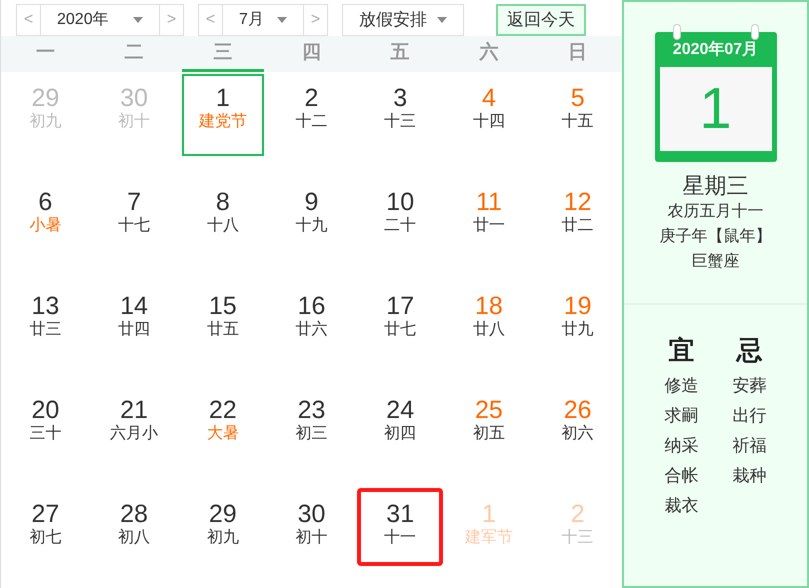 Image resolution: width=809 pixels, height=588 pixels. I want to click on day-number: 16, so click(312, 306).